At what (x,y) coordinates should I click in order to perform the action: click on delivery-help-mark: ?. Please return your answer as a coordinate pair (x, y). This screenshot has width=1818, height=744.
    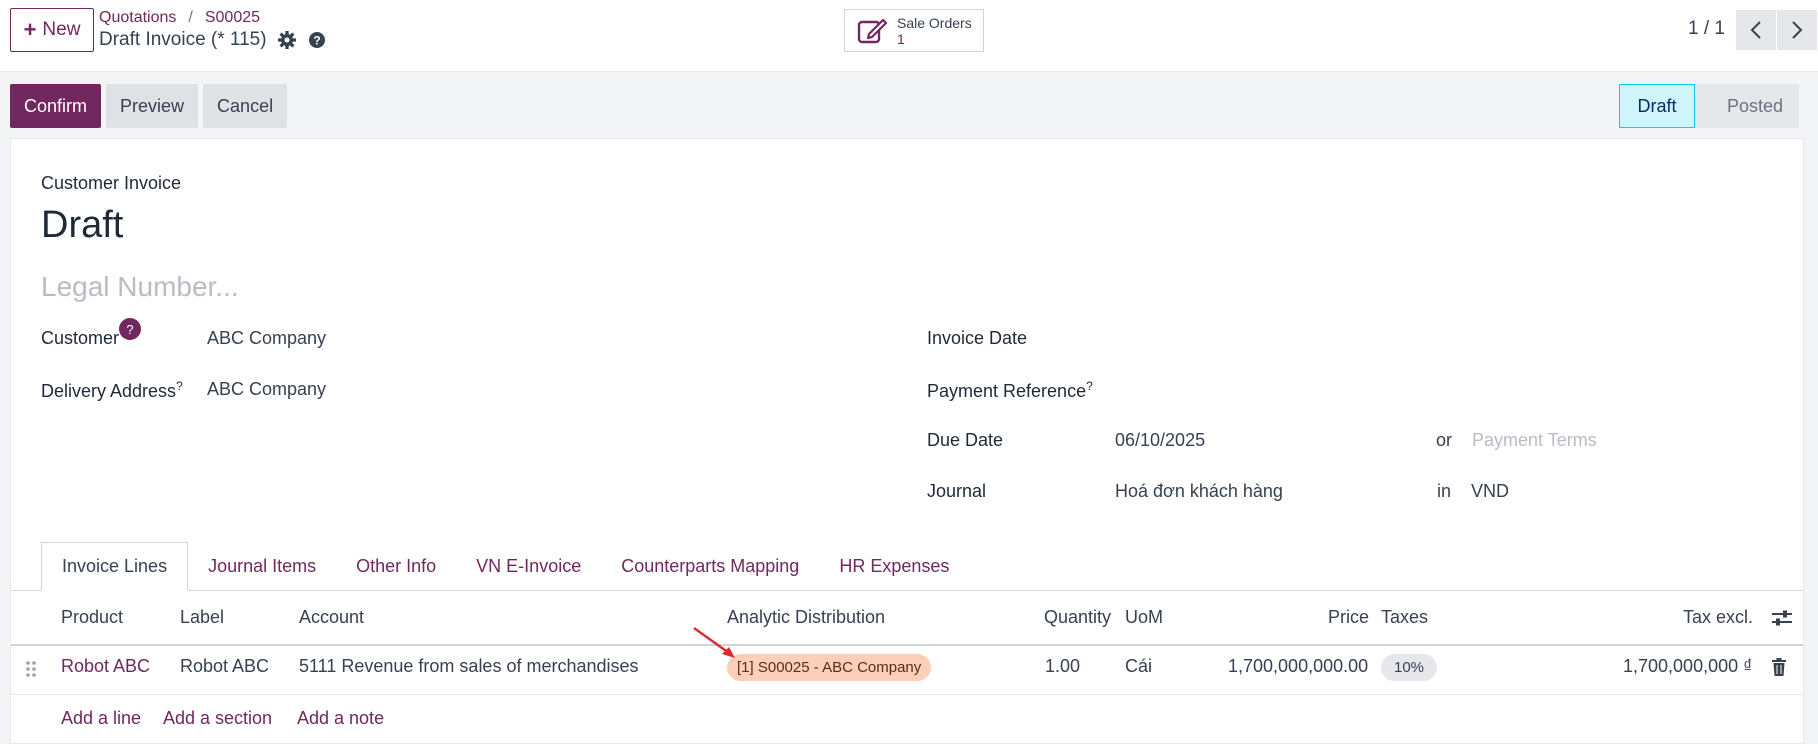
    Looking at the image, I should click on (179, 386).